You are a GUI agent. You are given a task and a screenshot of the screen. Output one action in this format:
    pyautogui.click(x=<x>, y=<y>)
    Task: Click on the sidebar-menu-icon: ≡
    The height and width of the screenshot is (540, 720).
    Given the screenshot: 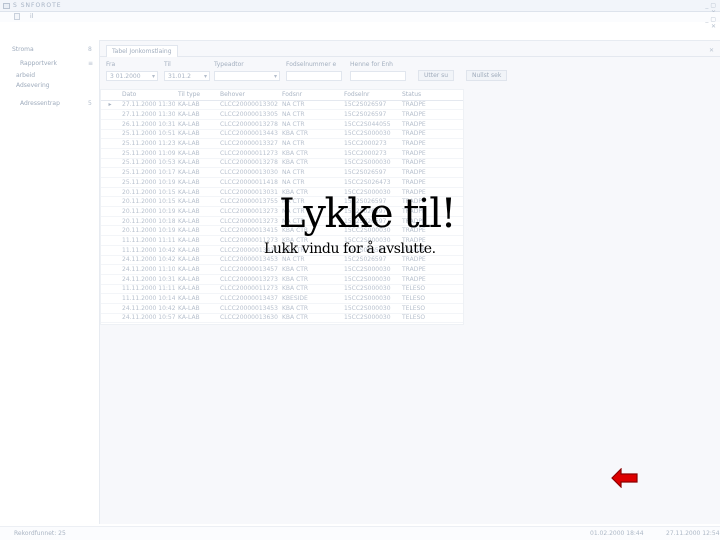 What is the action you would take?
    pyautogui.click(x=90, y=63)
    